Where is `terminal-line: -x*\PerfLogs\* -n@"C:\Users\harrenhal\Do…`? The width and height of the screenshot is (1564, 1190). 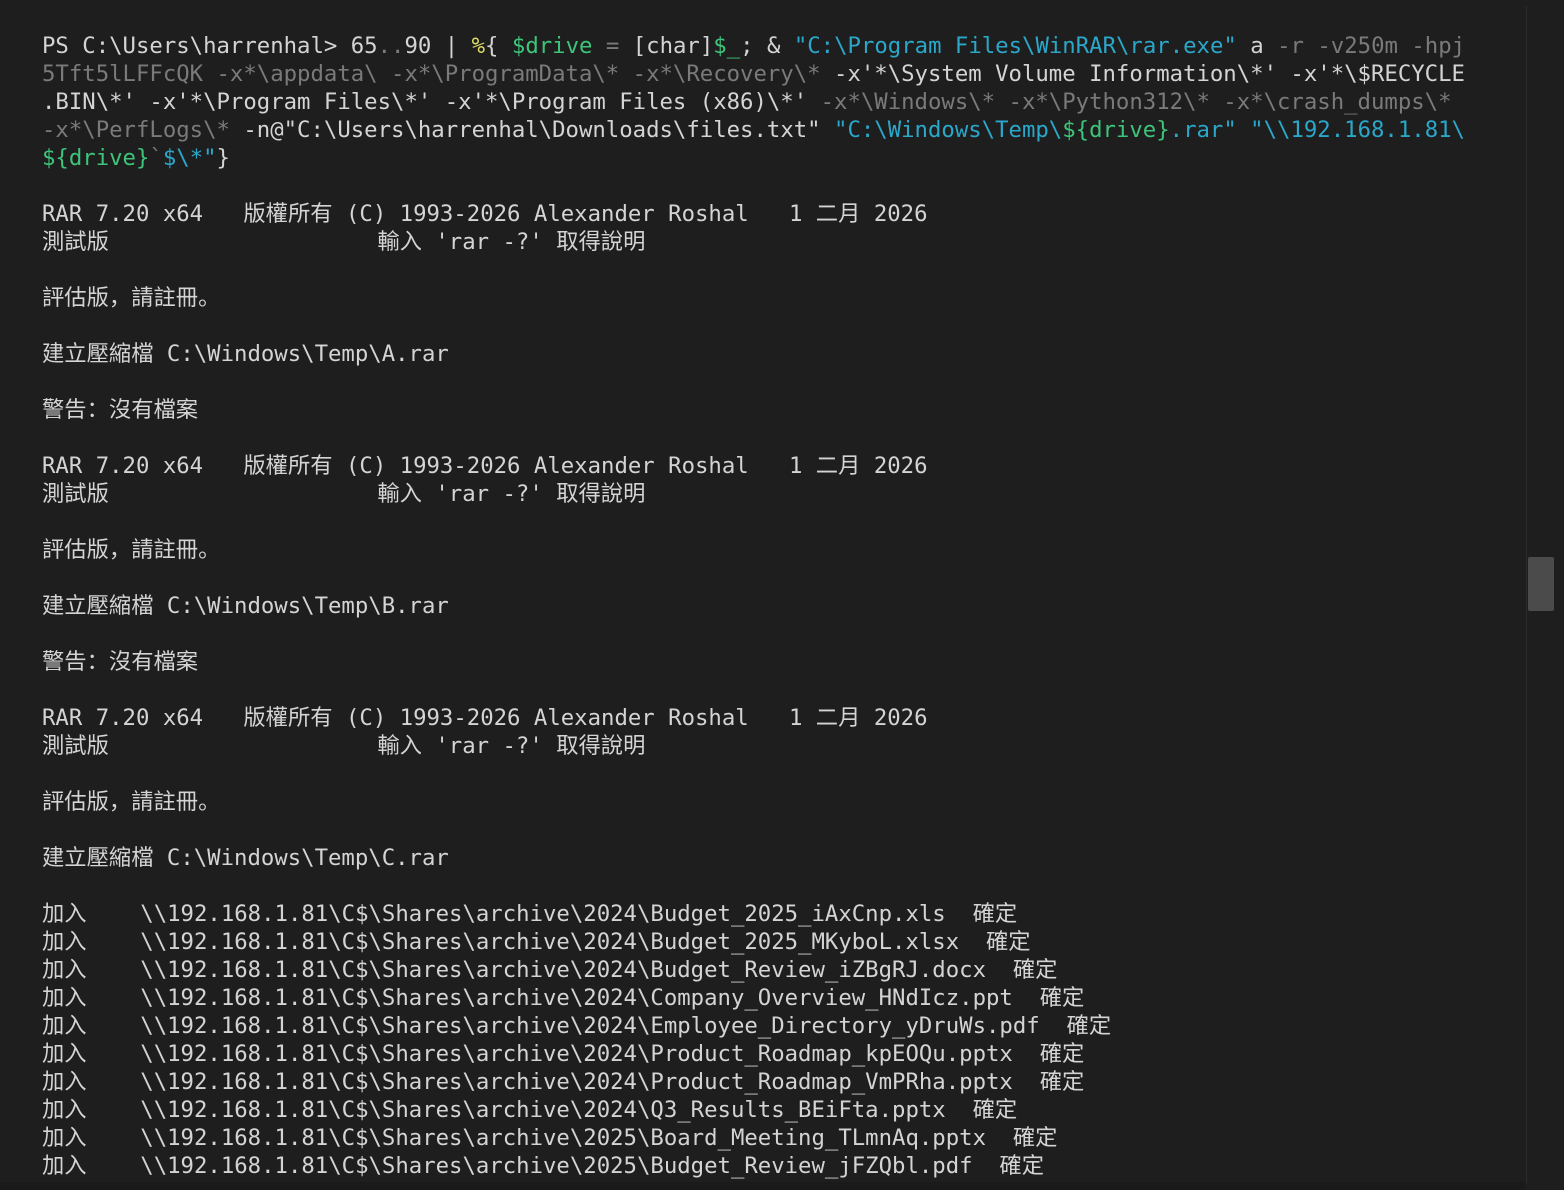 terminal-line: -x*\PerfLogs\* -n@"C:\Users\harrenhal\Do… is located at coordinates (784, 130).